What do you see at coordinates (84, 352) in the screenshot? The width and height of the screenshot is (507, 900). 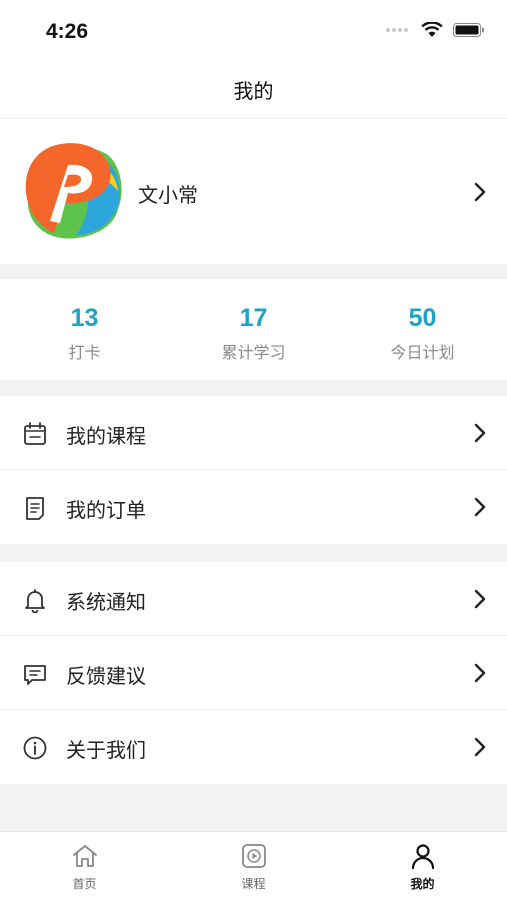 I see `stat-label: 打卡` at bounding box center [84, 352].